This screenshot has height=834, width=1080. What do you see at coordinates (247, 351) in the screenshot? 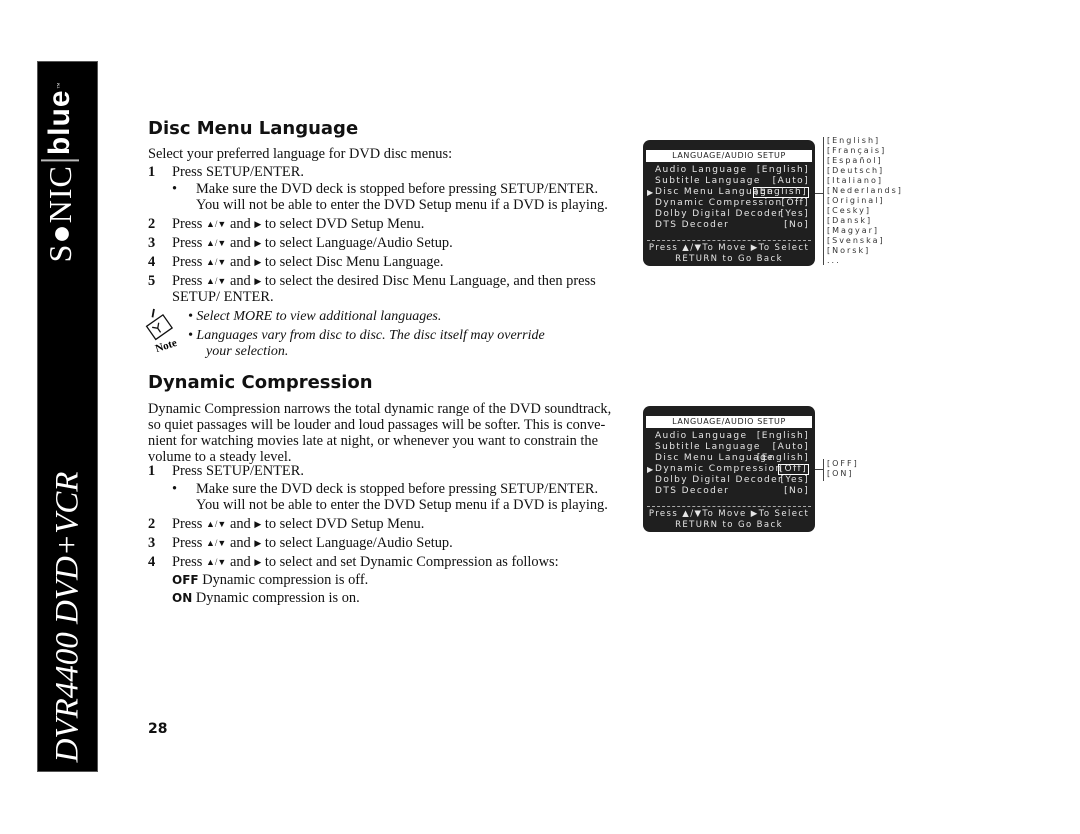
I see `note-line-3: your selection.` at bounding box center [247, 351].